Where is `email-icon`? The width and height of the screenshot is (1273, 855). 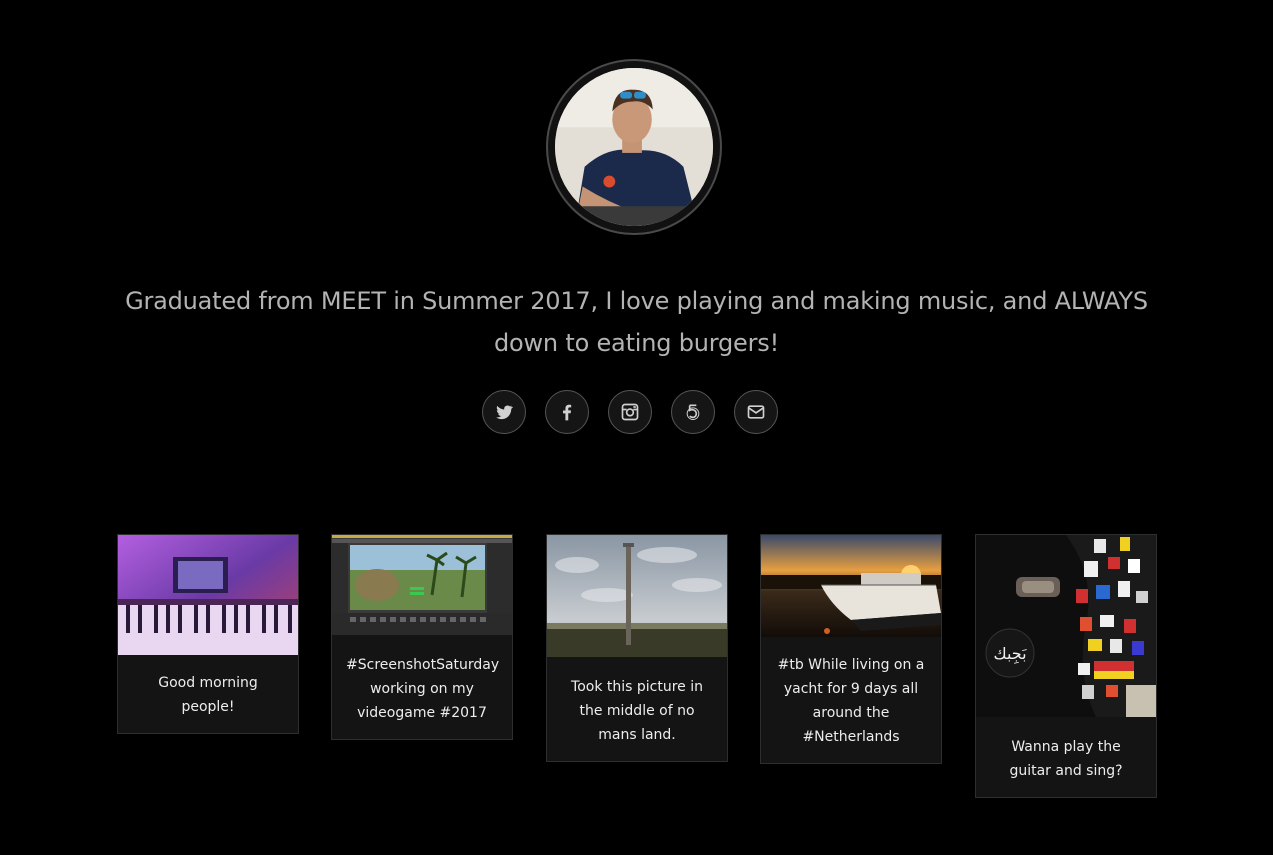 email-icon is located at coordinates (756, 412).